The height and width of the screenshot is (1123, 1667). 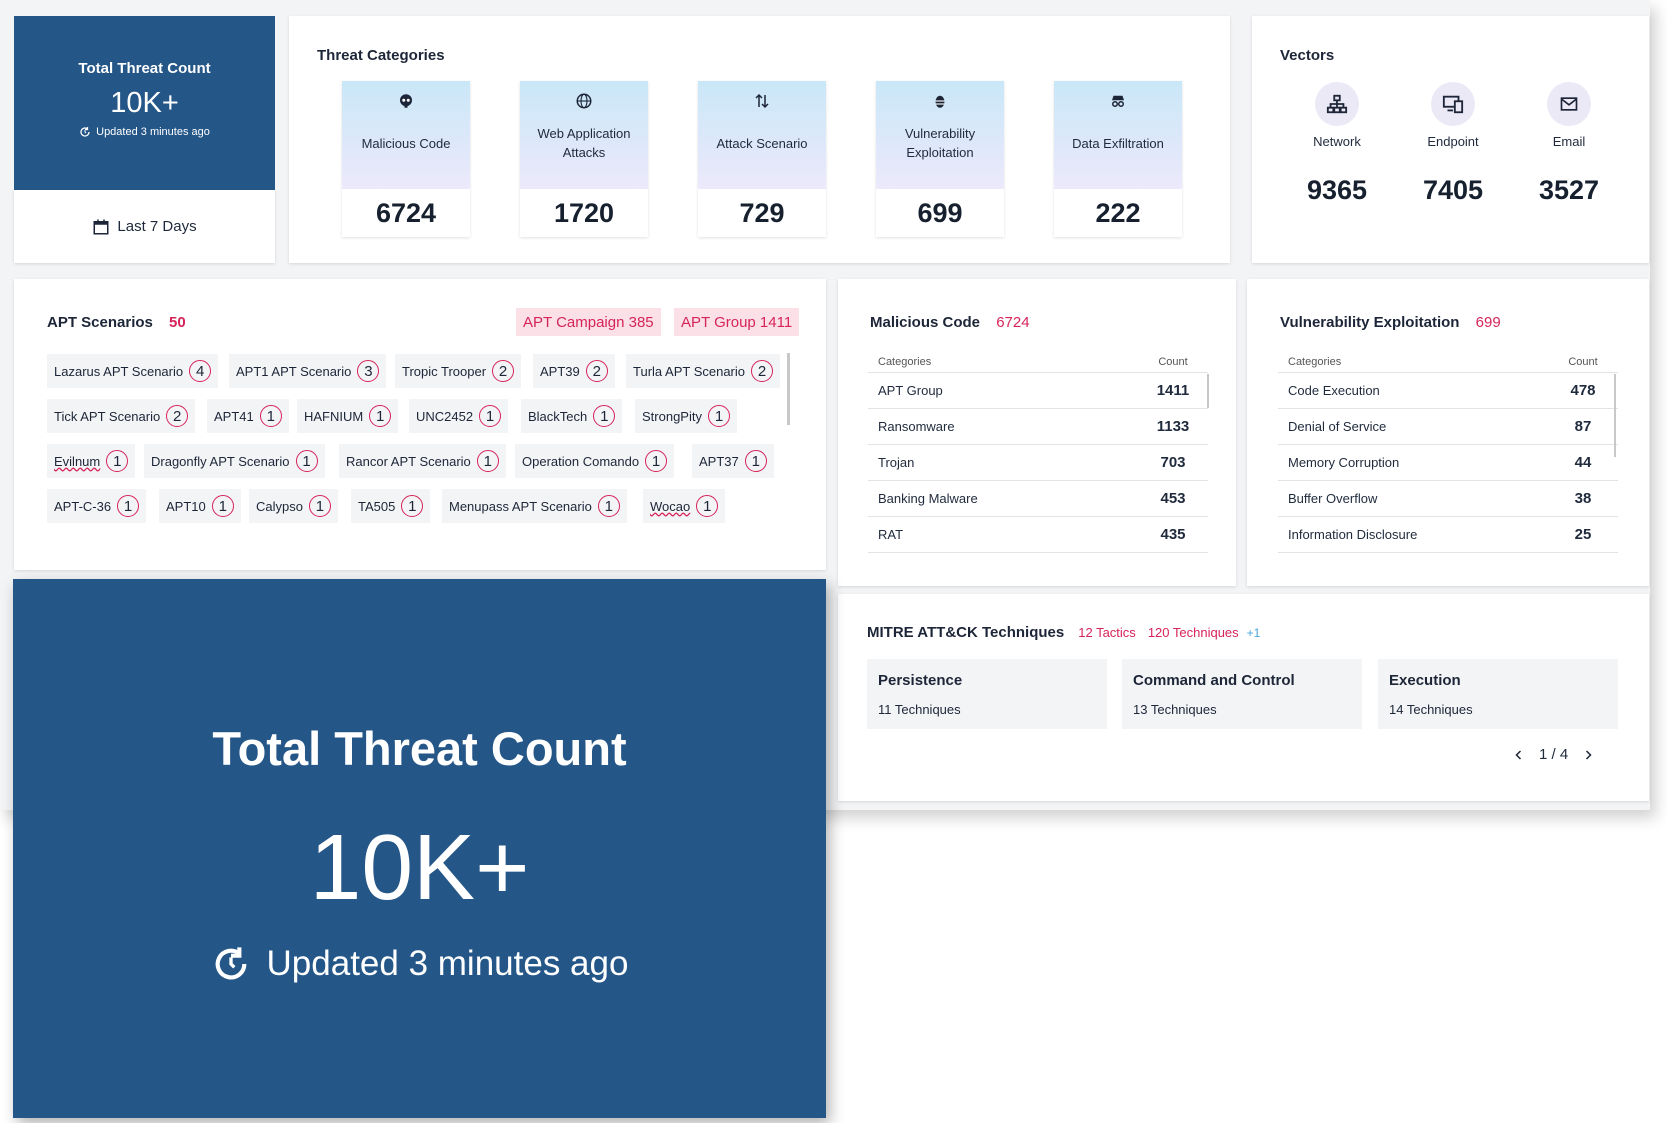 I want to click on mitre-card-title: Persistence, so click(x=920, y=680).